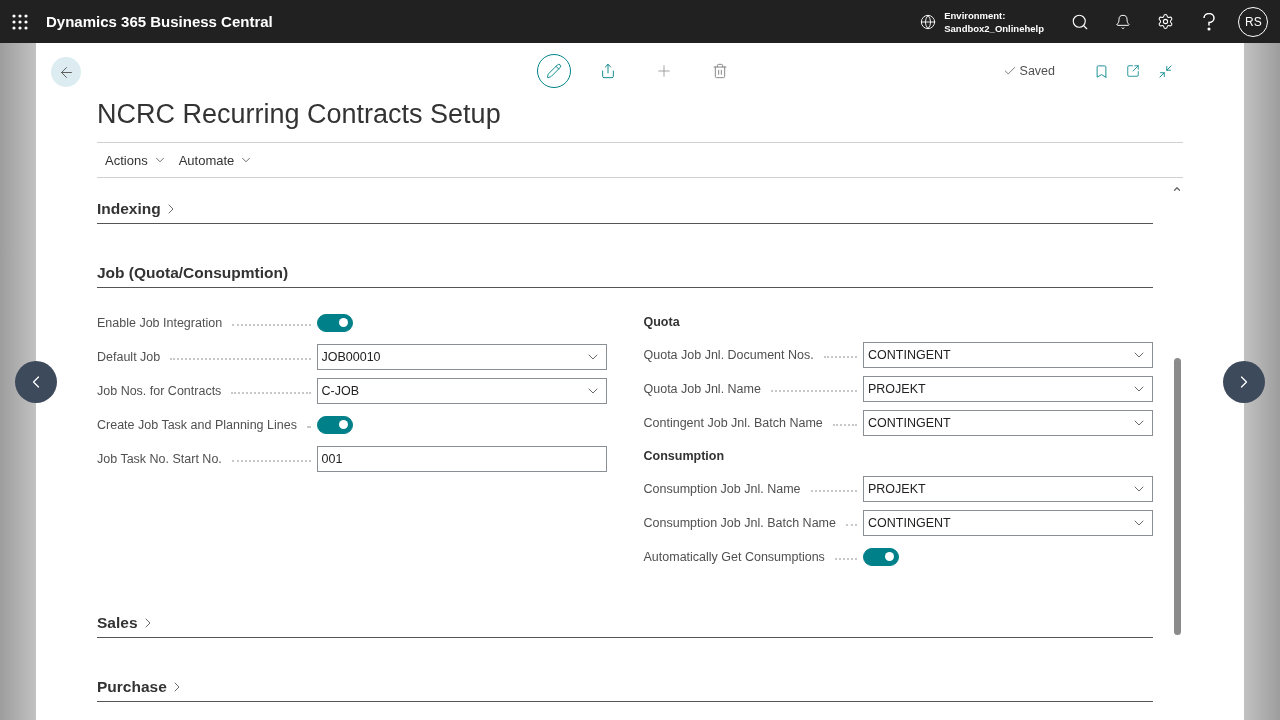  What do you see at coordinates (728, 355) in the screenshot?
I see `field-label: Quota Job Jnl. Document Nos.` at bounding box center [728, 355].